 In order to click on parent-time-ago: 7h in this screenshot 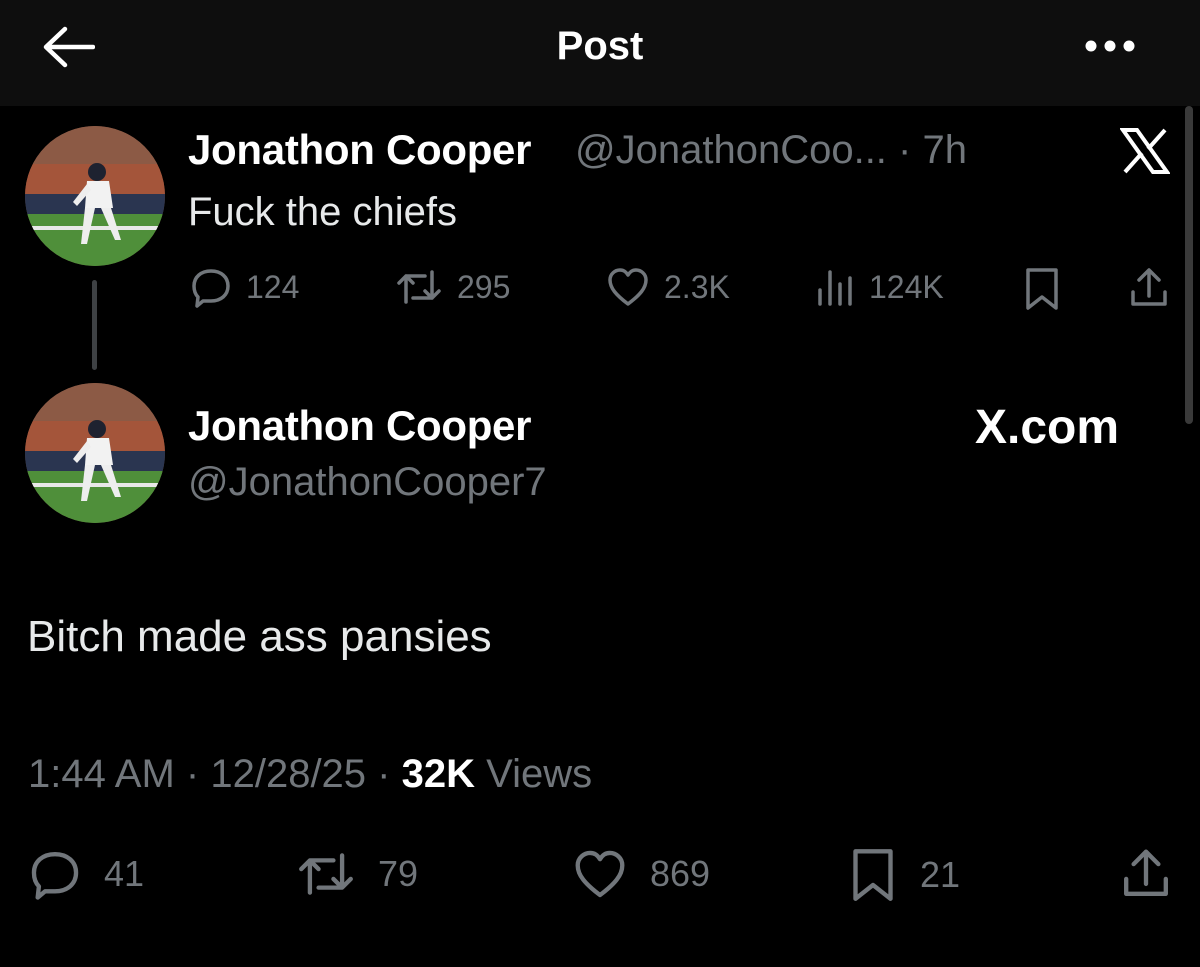, I will do `click(945, 150)`.